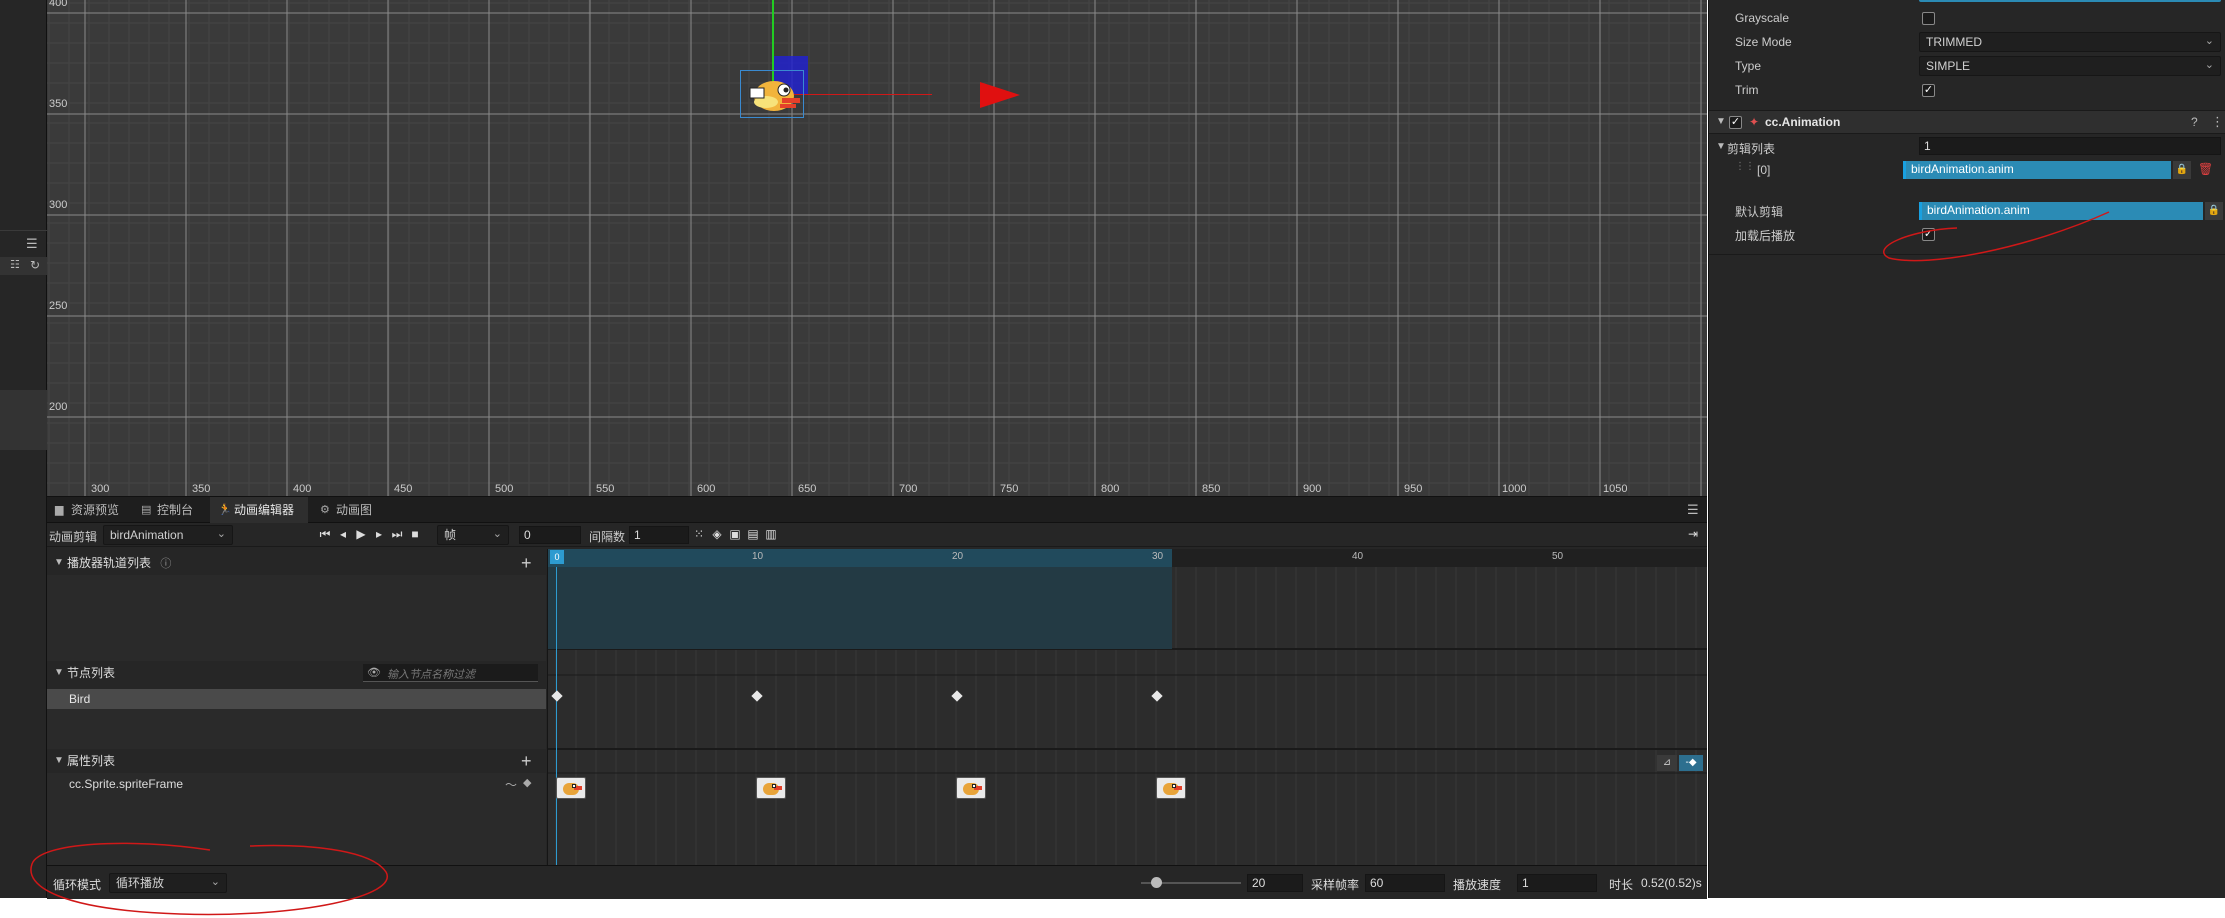  Describe the element at coordinates (527, 782) in the screenshot. I see `keyframe-icon: ◆` at that location.